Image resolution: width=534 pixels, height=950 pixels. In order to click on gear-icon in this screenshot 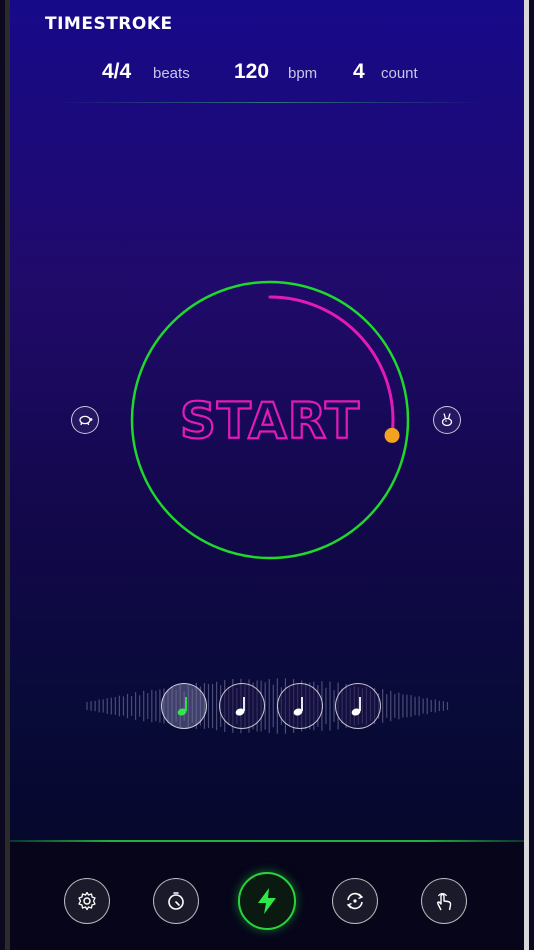, I will do `click(87, 901)`.